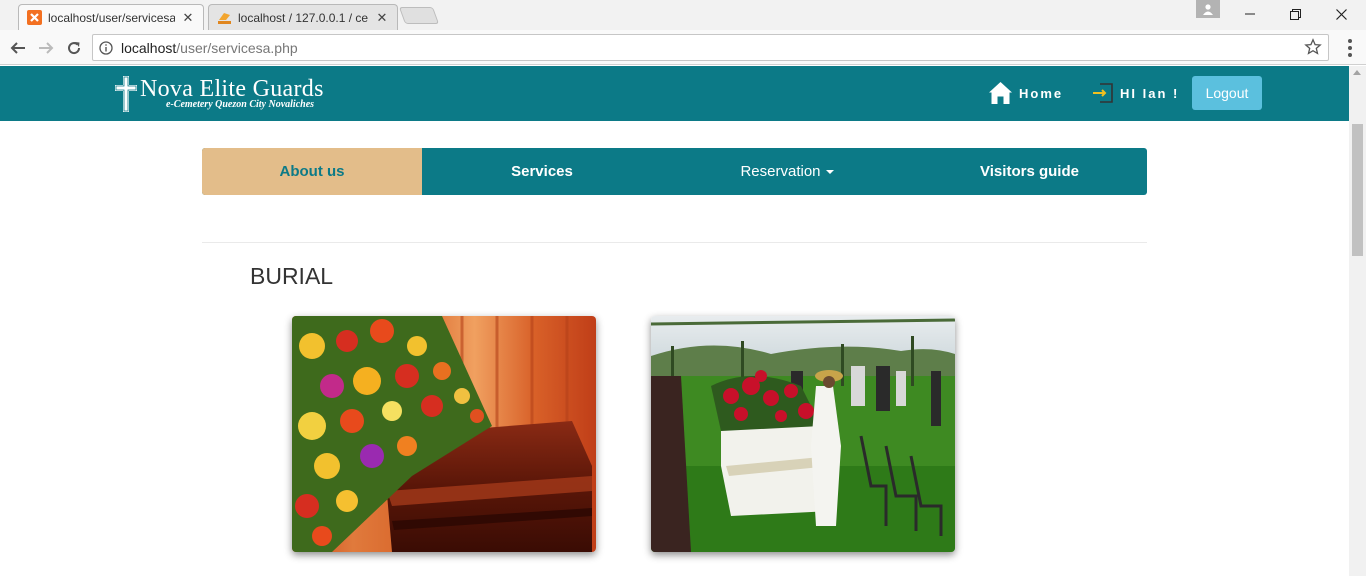 Image resolution: width=1366 pixels, height=576 pixels. I want to click on minimize-button, so click(1250, 14).